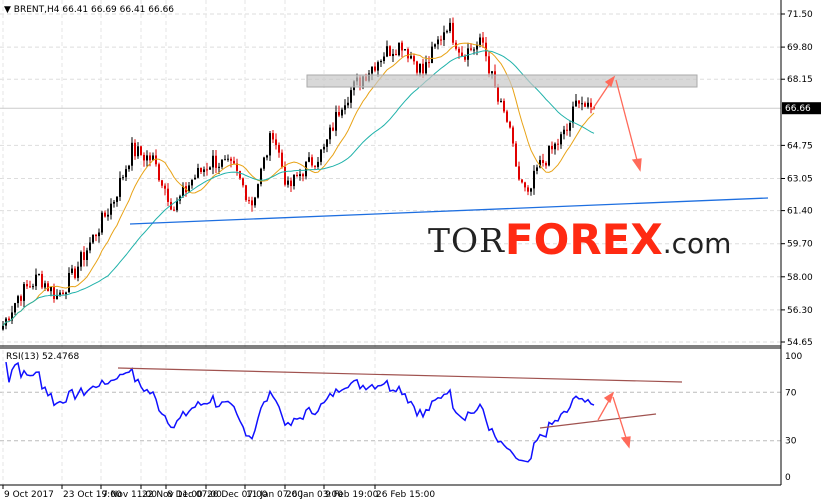  What do you see at coordinates (7, 10) in the screenshot?
I see `triangle-down-icon: ▼` at bounding box center [7, 10].